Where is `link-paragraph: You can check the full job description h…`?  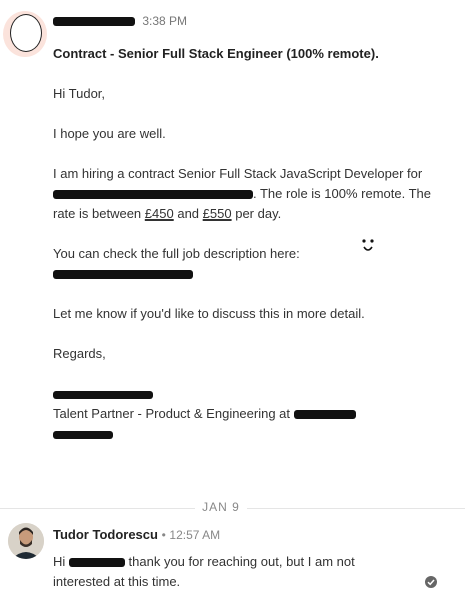 link-paragraph: You can check the full job description h… is located at coordinates (250, 264).